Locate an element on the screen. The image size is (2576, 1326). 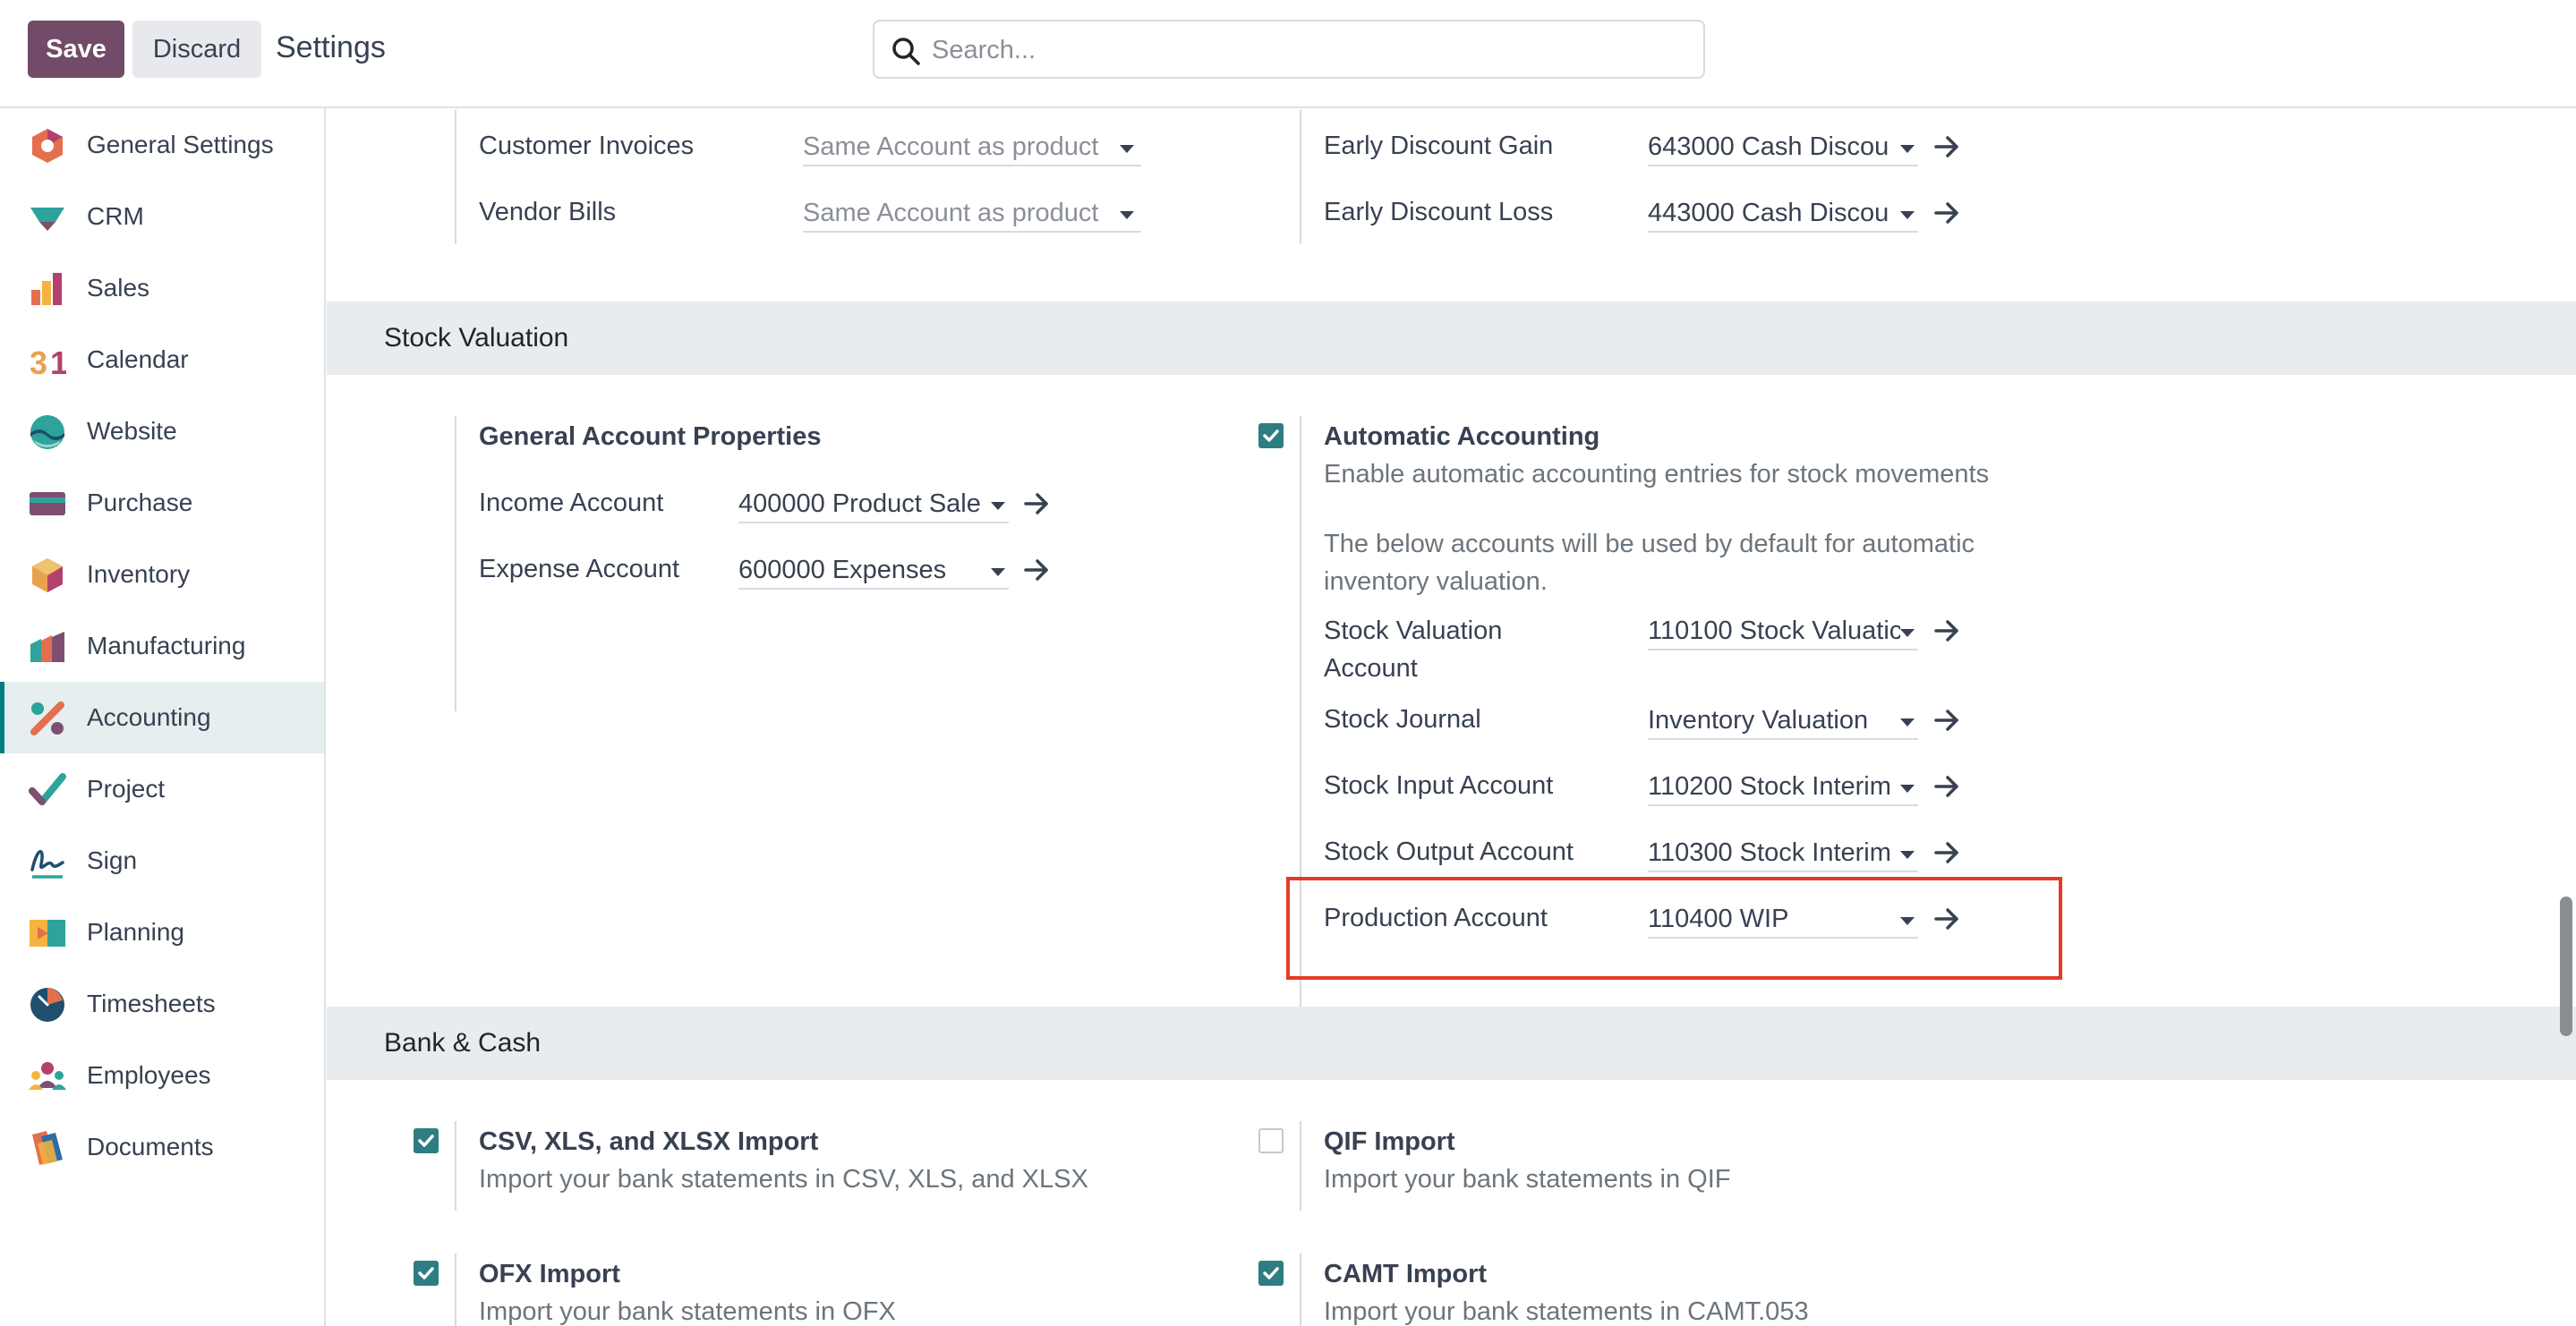
search-input is located at coordinates (1308, 50).